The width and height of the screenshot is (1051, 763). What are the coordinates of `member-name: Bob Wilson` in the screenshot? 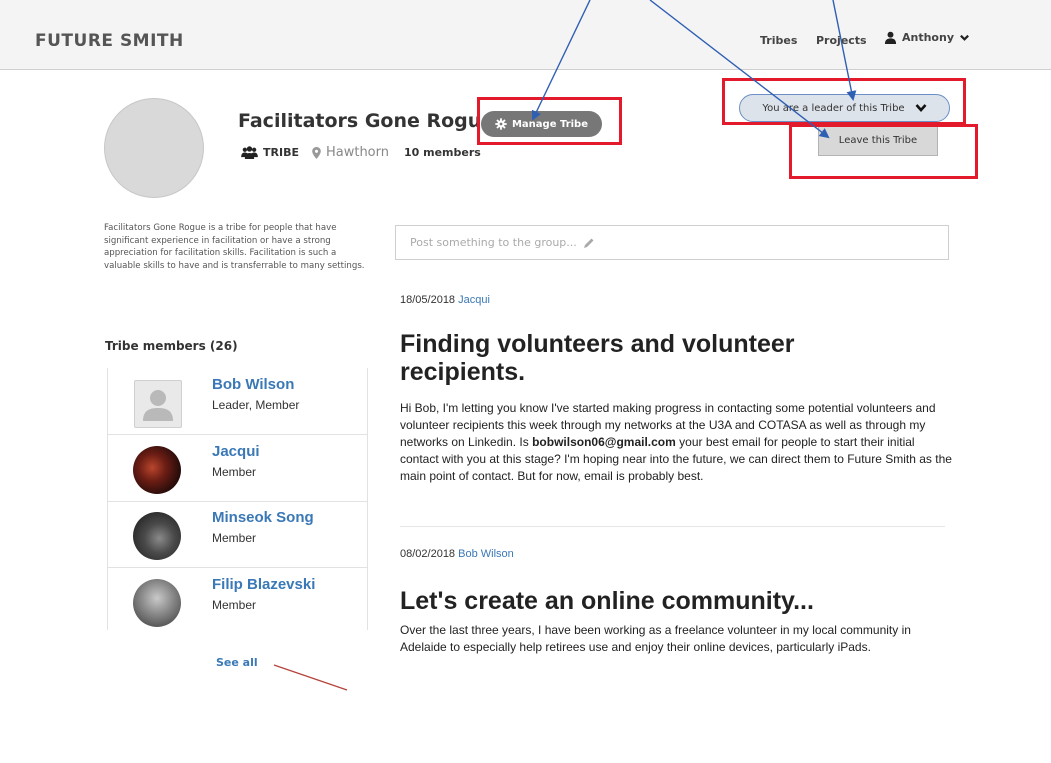 It's located at (253, 384).